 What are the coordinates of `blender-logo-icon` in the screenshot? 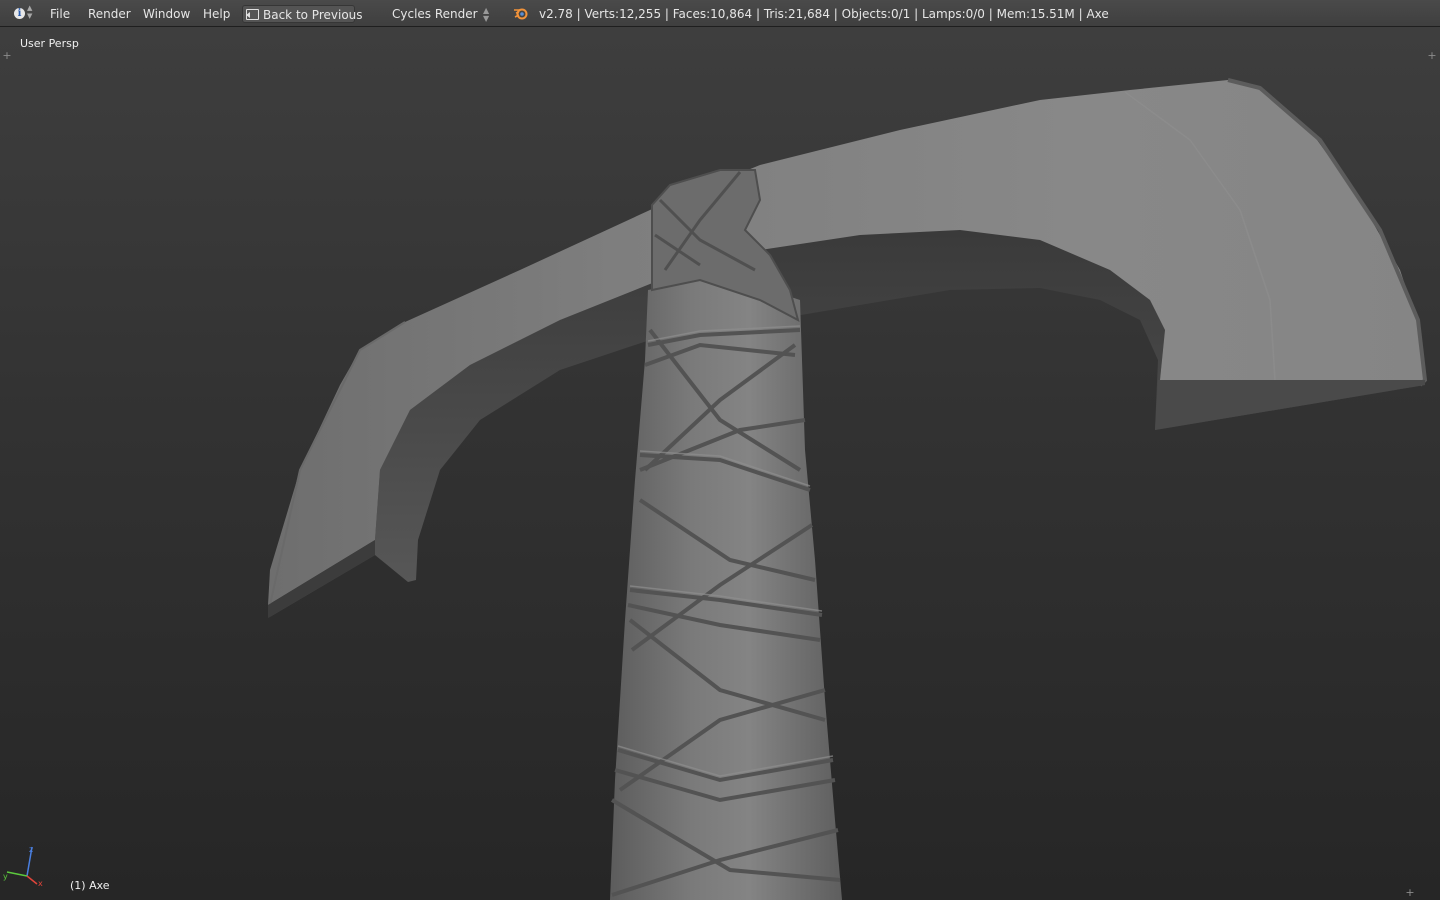 It's located at (521, 13).